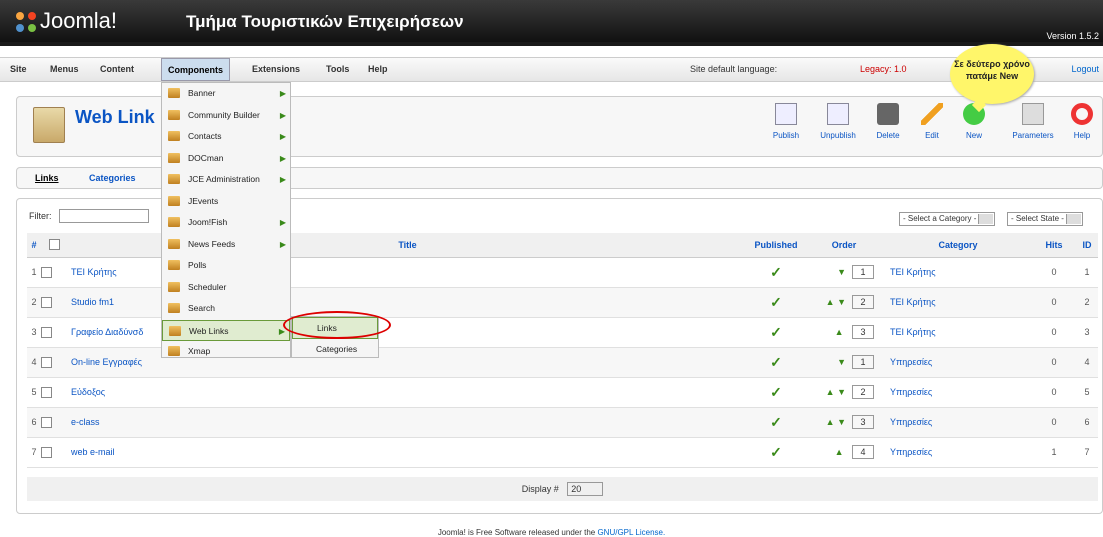  Describe the element at coordinates (378, 69) in the screenshot. I see `menu-help: Help` at that location.